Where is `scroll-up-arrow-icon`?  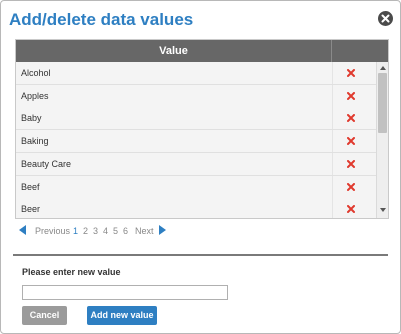 scroll-up-arrow-icon is located at coordinates (383, 68).